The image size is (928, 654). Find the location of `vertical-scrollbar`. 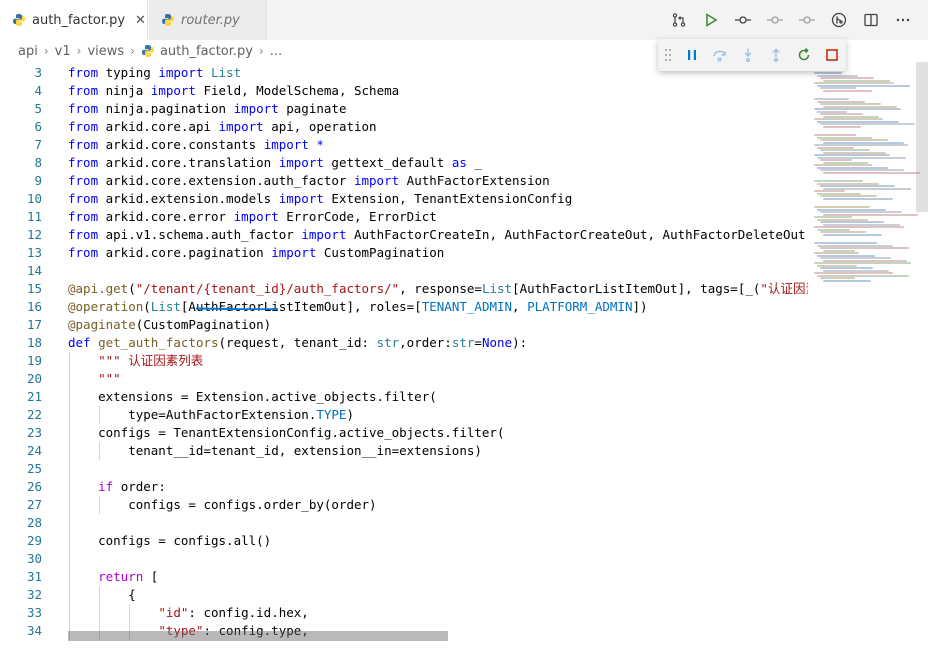

vertical-scrollbar is located at coordinates (922, 137).